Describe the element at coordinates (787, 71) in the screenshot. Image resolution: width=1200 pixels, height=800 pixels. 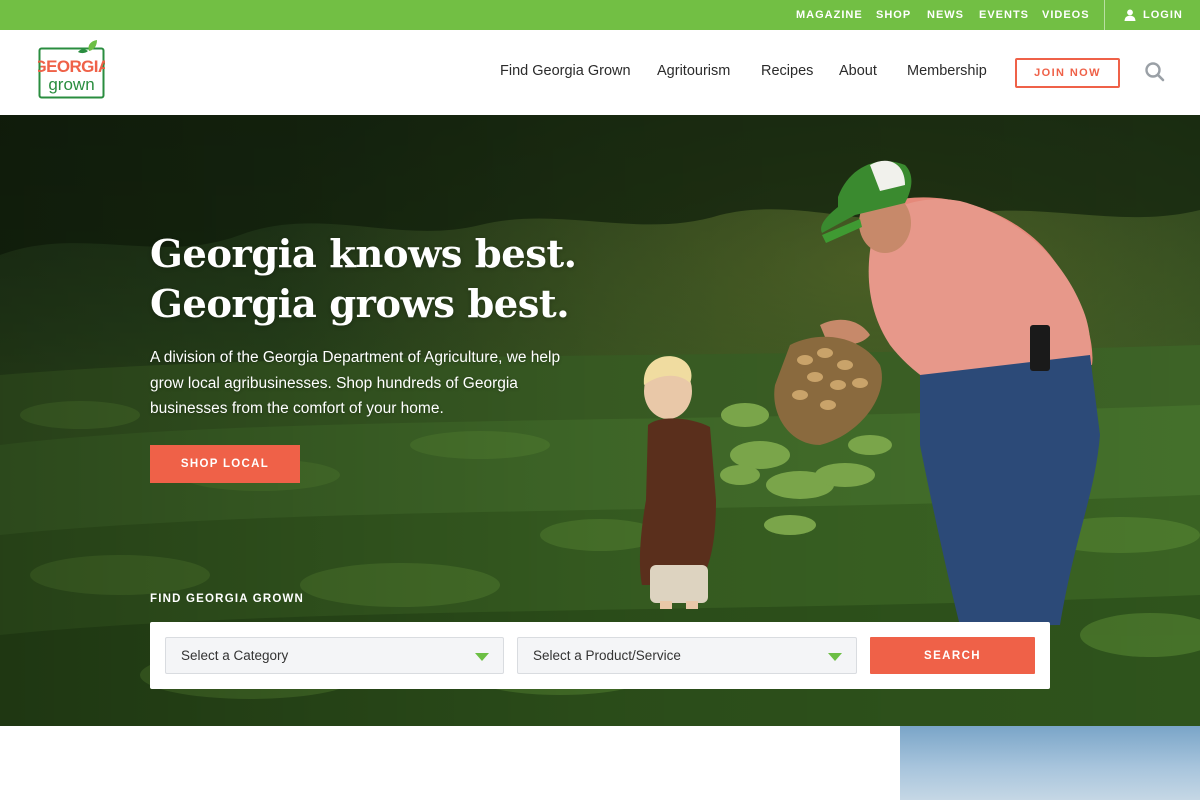
I see `nav-recipes: Recipes` at that location.